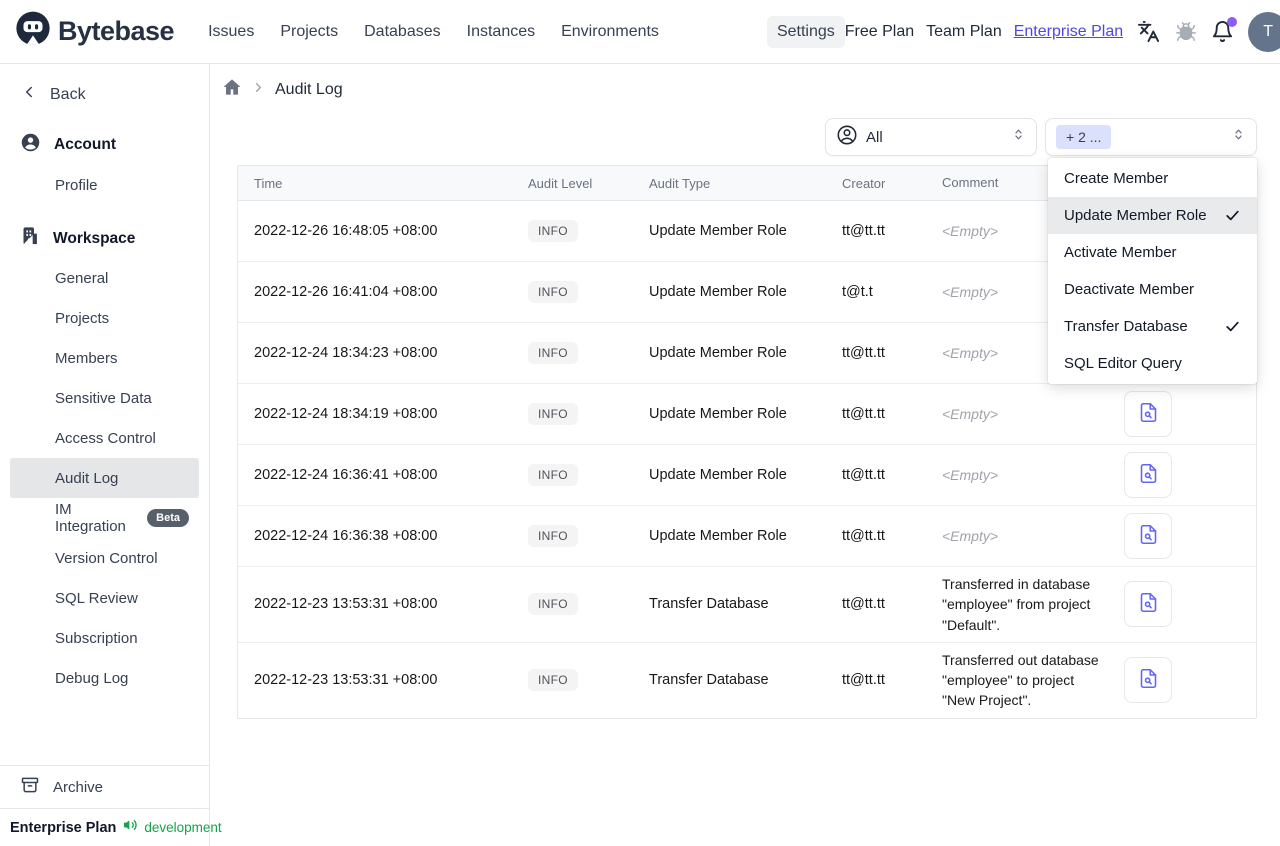 The image size is (1280, 846). I want to click on audit-type-menu-item: Transfer Database, so click(1152, 326).